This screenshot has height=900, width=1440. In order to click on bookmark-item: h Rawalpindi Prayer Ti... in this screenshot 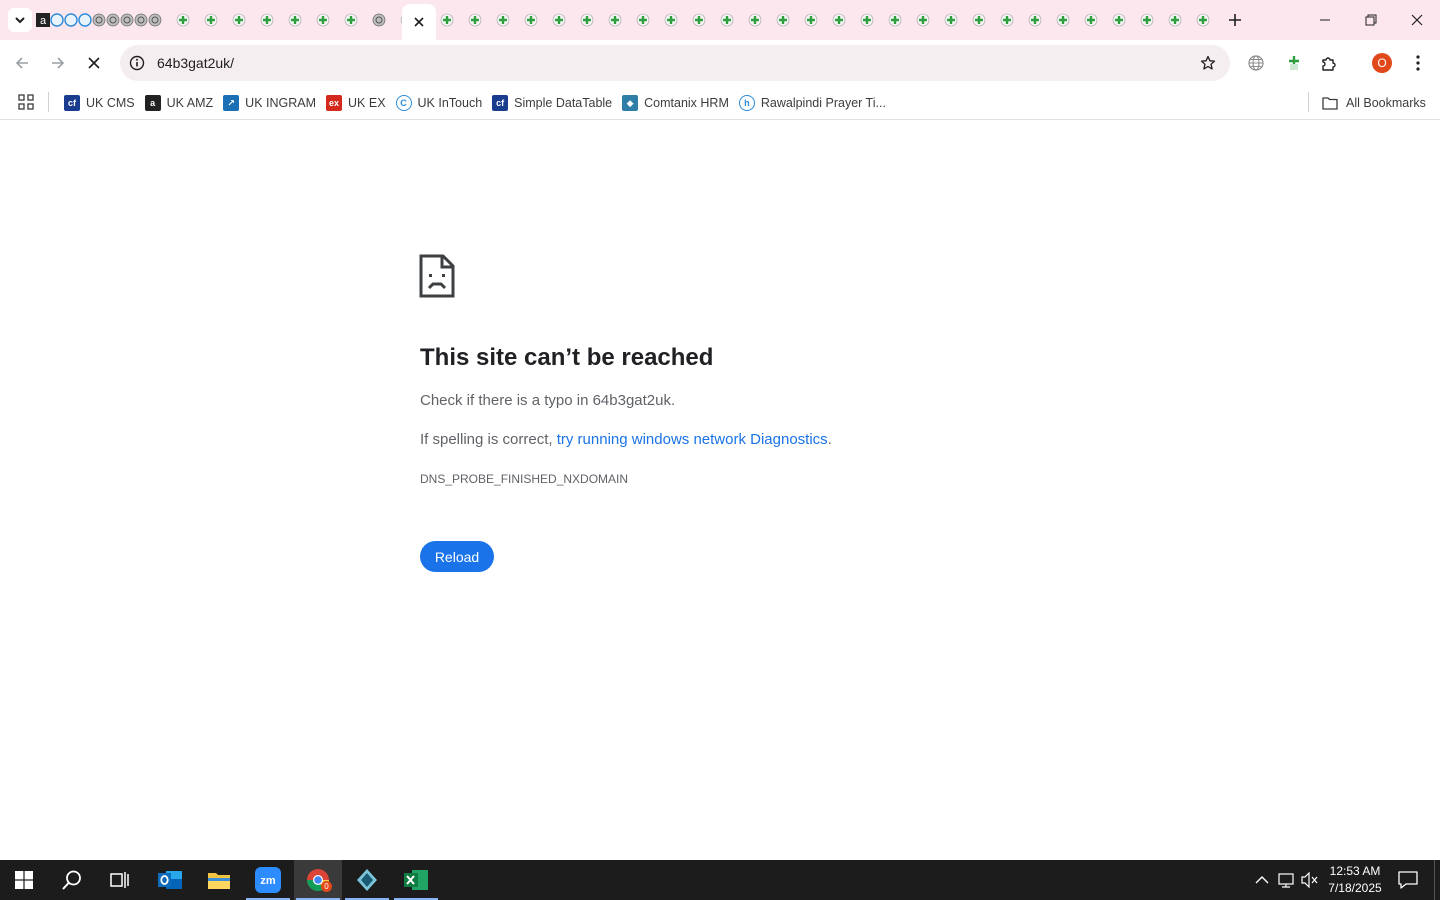, I will do `click(815, 103)`.